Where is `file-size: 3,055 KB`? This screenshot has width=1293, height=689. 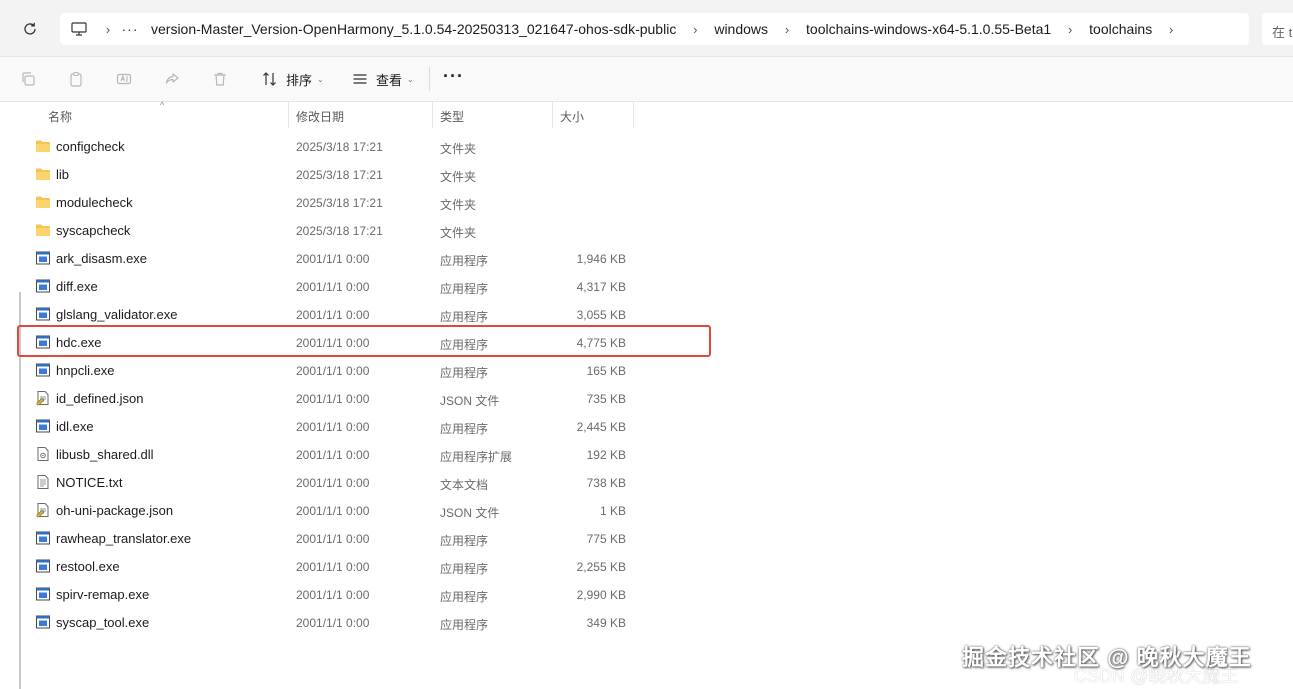
file-size: 3,055 KB is located at coordinates (601, 315).